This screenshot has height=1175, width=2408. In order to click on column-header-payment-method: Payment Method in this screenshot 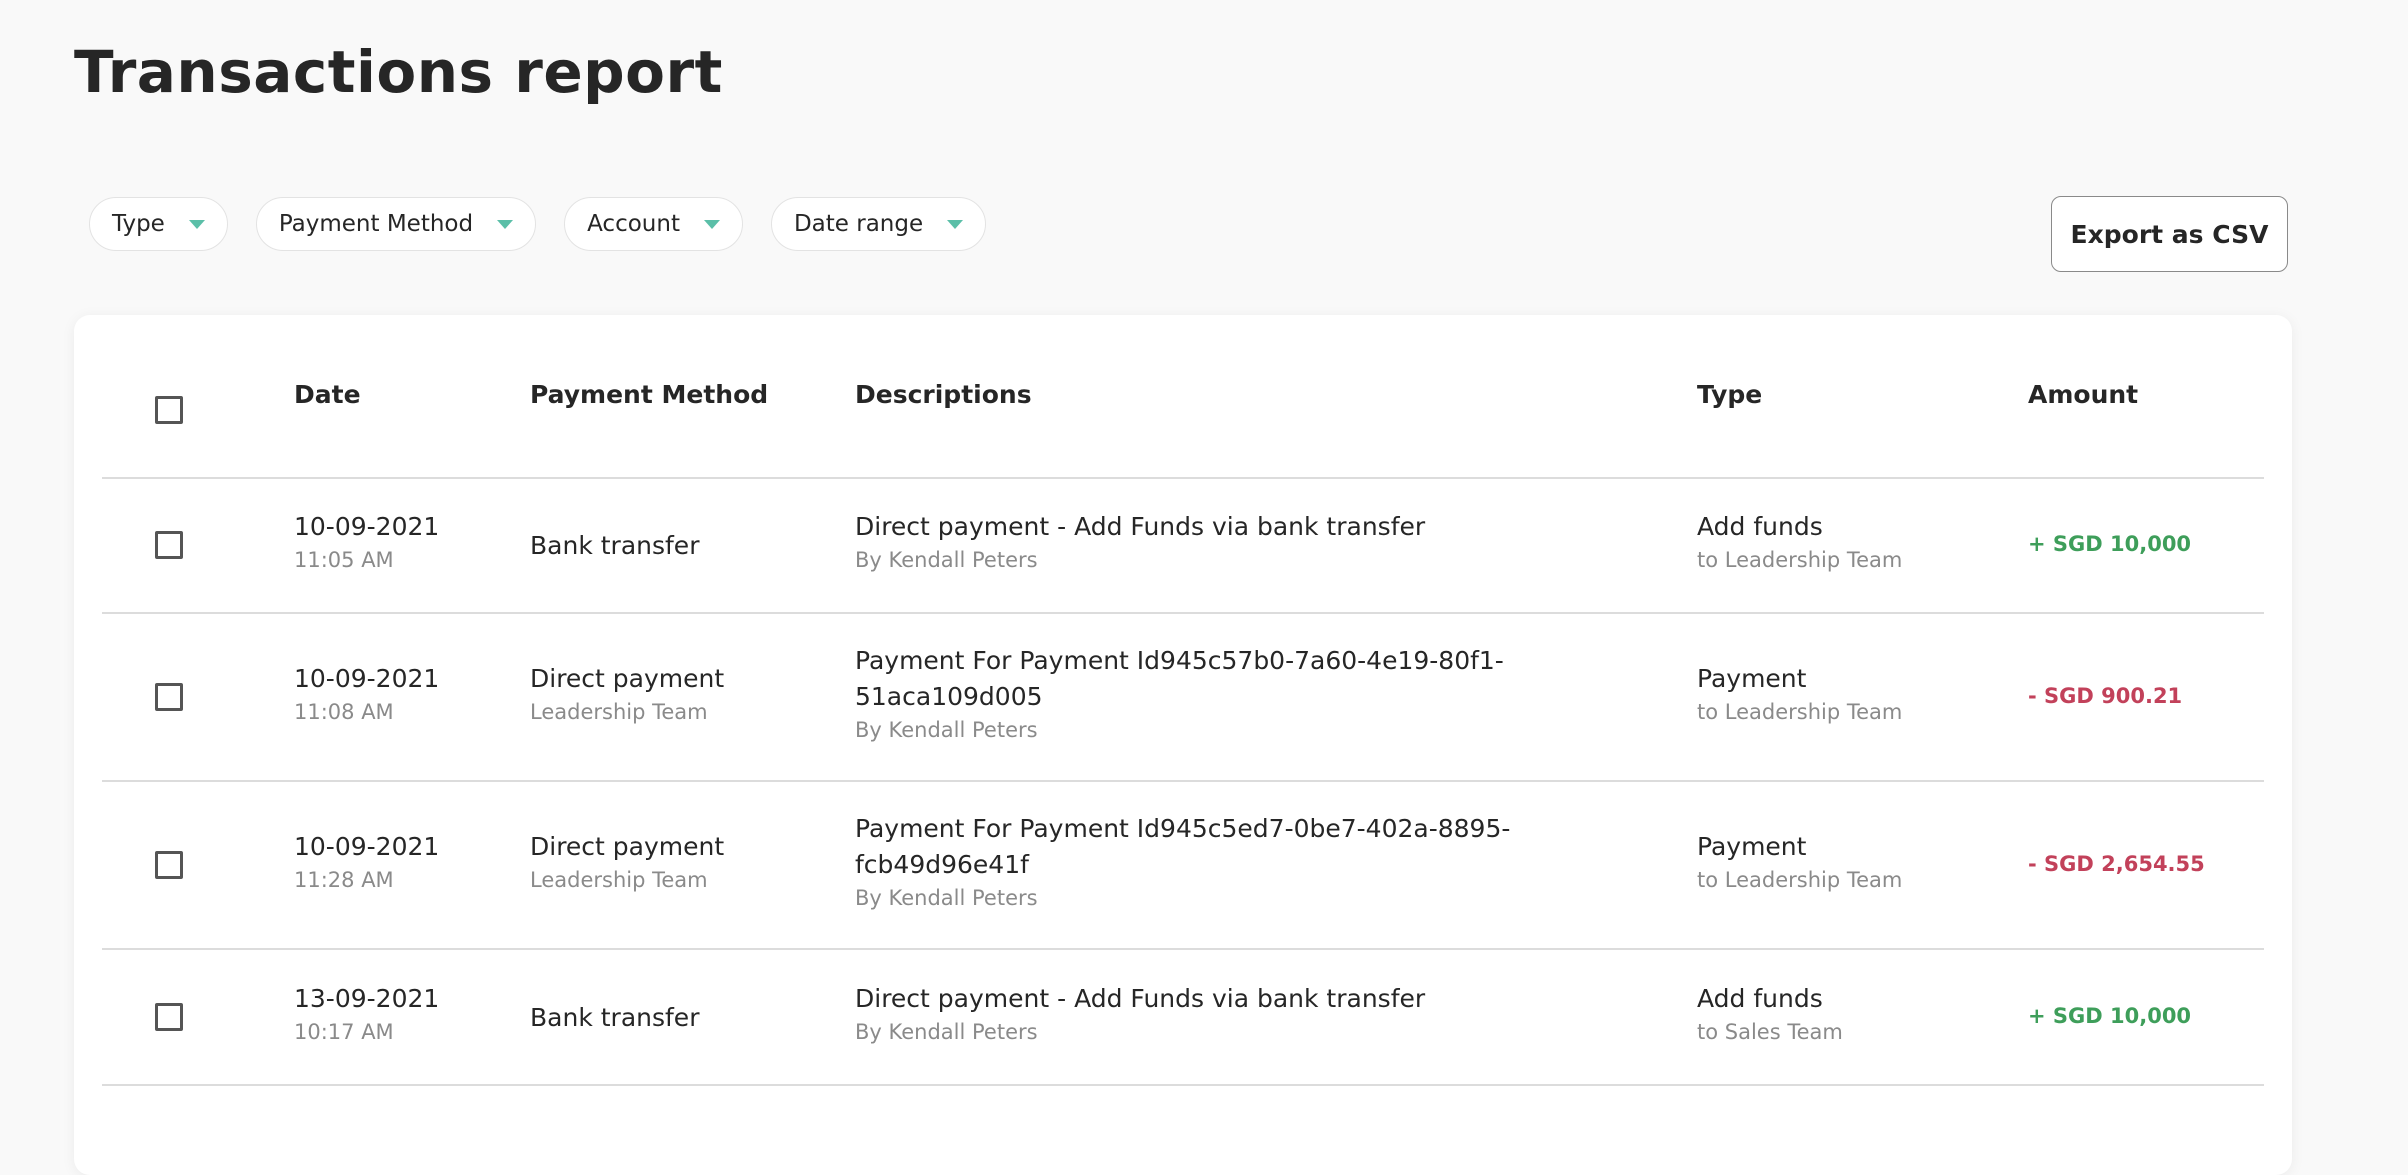, I will do `click(649, 394)`.